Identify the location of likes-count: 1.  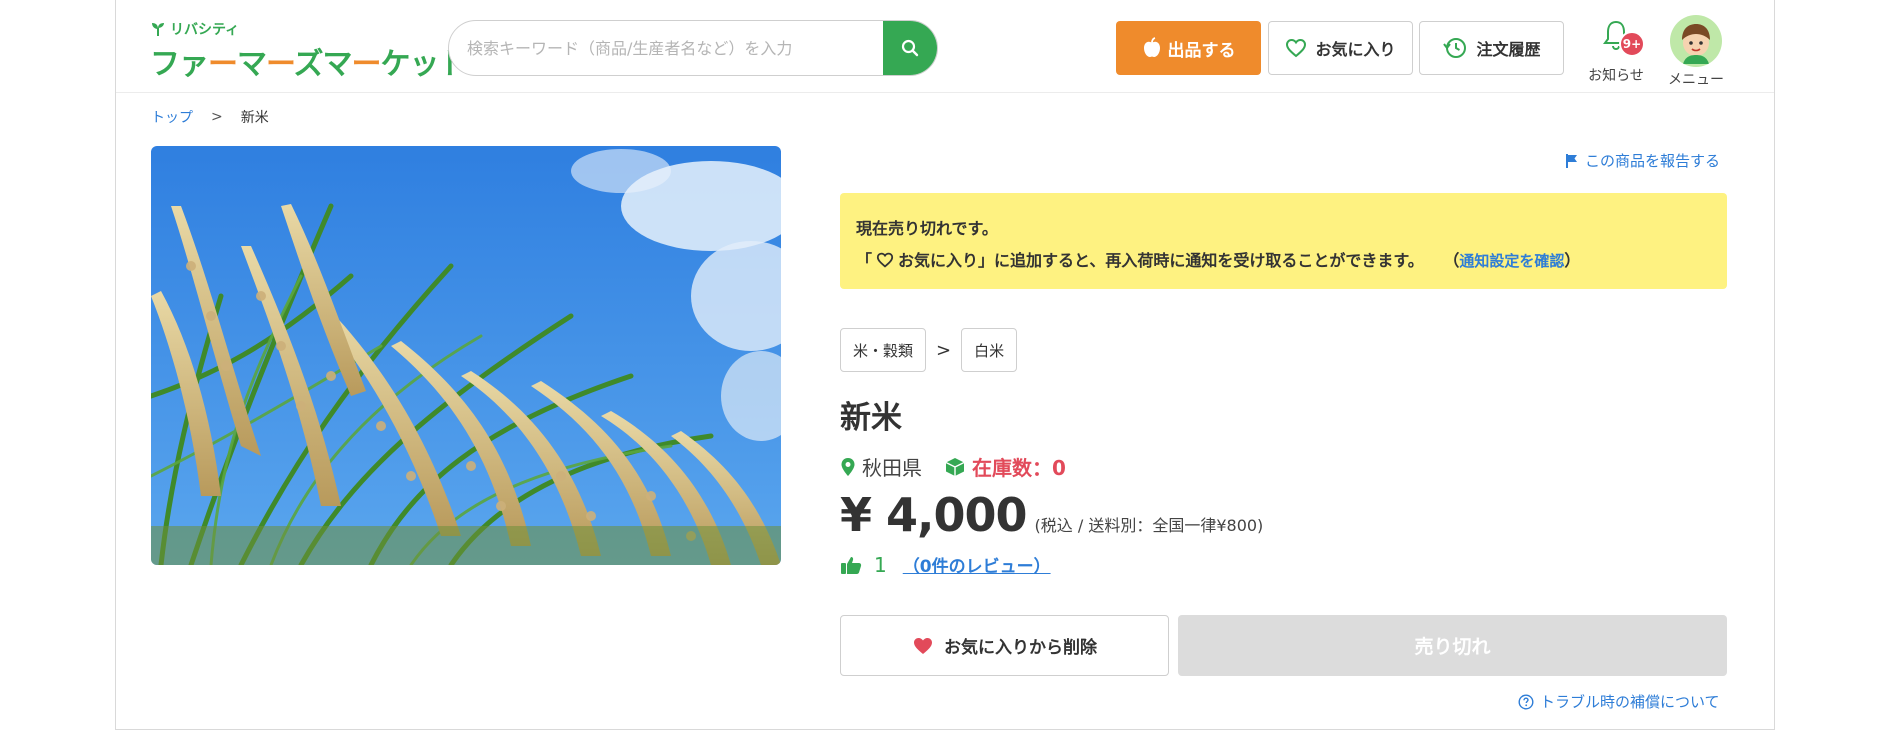
(880, 564).